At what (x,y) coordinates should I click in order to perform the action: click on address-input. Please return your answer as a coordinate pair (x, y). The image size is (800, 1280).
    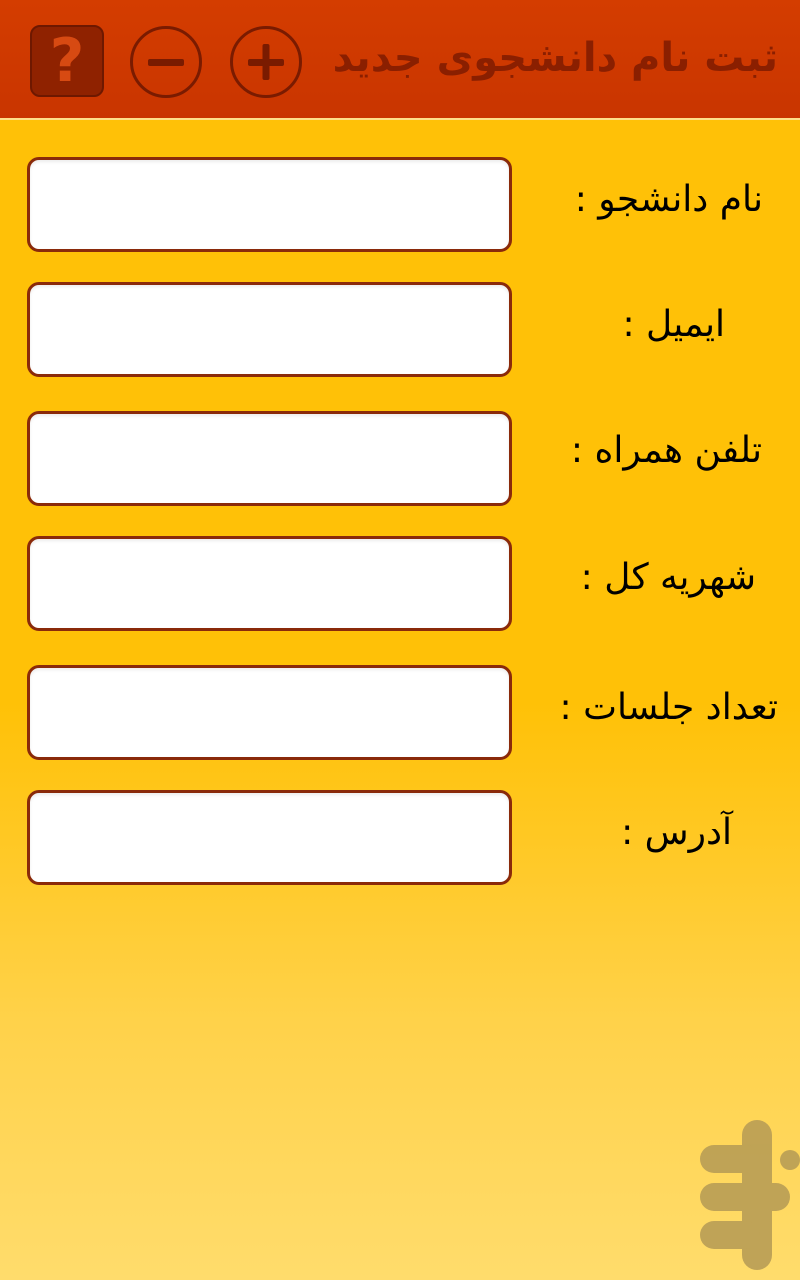
    Looking at the image, I should click on (269, 837).